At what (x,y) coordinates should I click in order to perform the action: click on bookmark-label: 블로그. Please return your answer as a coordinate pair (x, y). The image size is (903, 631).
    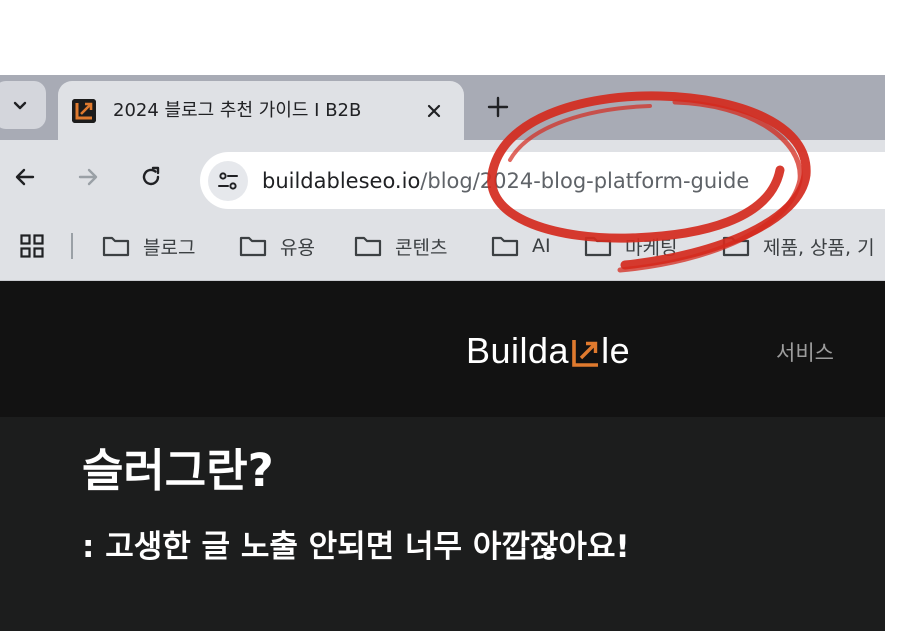
    Looking at the image, I should click on (169, 247).